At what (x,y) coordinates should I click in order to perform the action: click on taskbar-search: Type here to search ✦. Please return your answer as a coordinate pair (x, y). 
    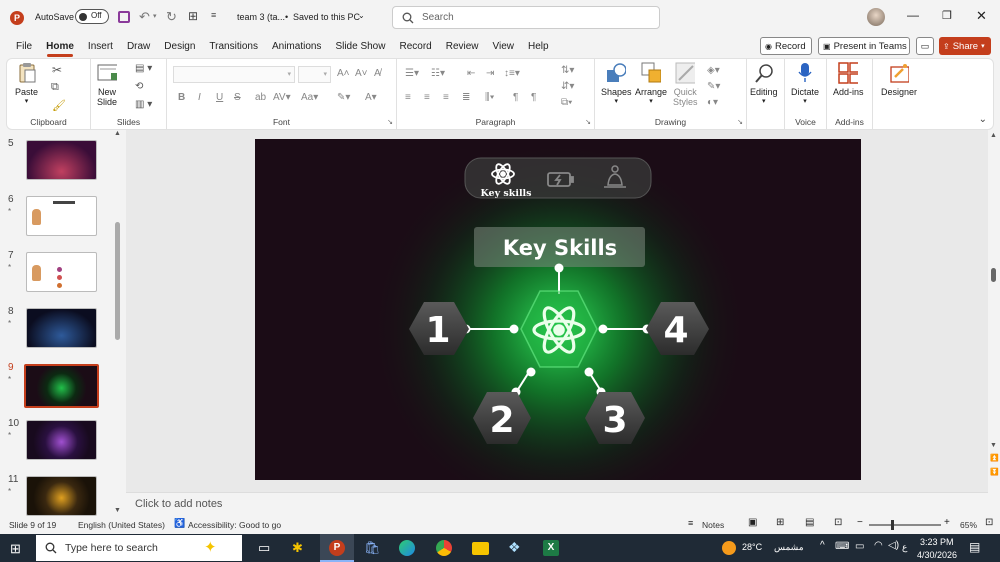
    Looking at the image, I should click on (139, 548).